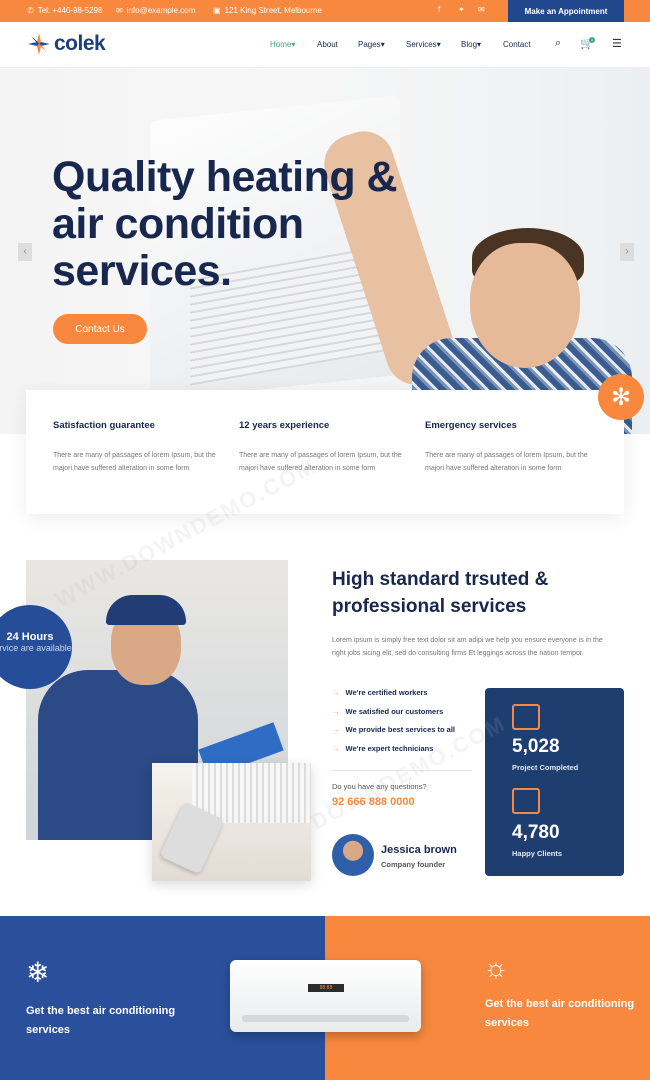 Image resolution: width=650 pixels, height=1080 pixels. I want to click on stat-label: Project Completed, so click(545, 767).